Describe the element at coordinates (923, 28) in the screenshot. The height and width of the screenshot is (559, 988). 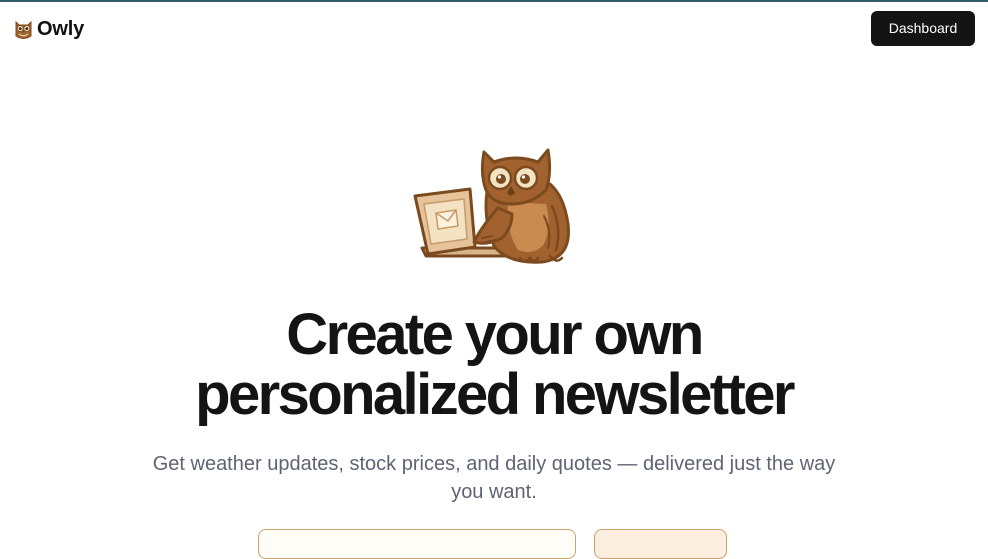
I see `dashboard-button: Dashboard` at that location.